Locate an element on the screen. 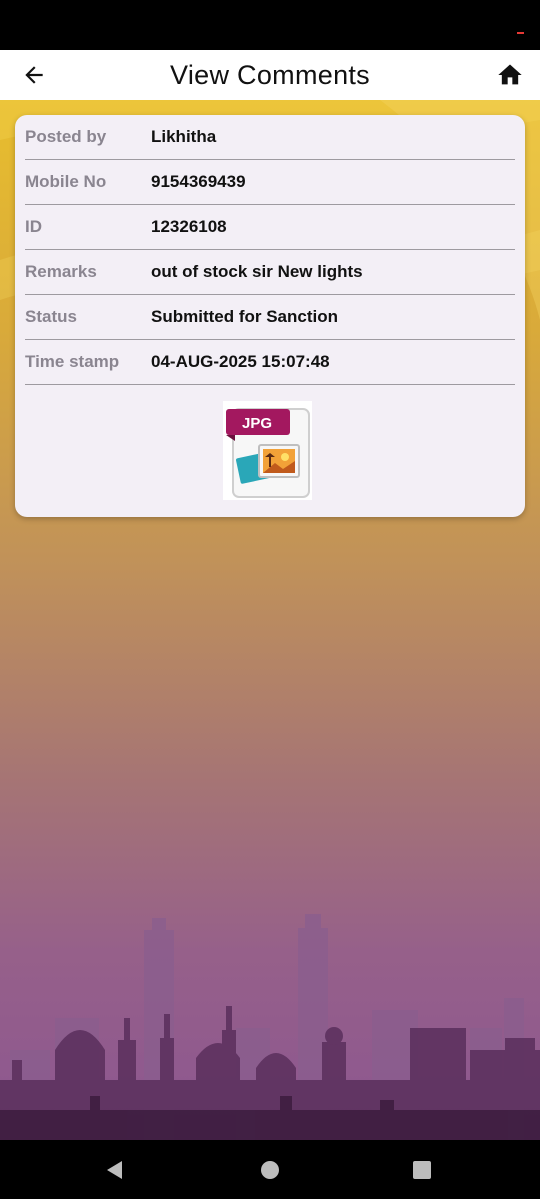 The height and width of the screenshot is (1199, 540). status-row: Status Submitted for Sanction is located at coordinates (270, 317).